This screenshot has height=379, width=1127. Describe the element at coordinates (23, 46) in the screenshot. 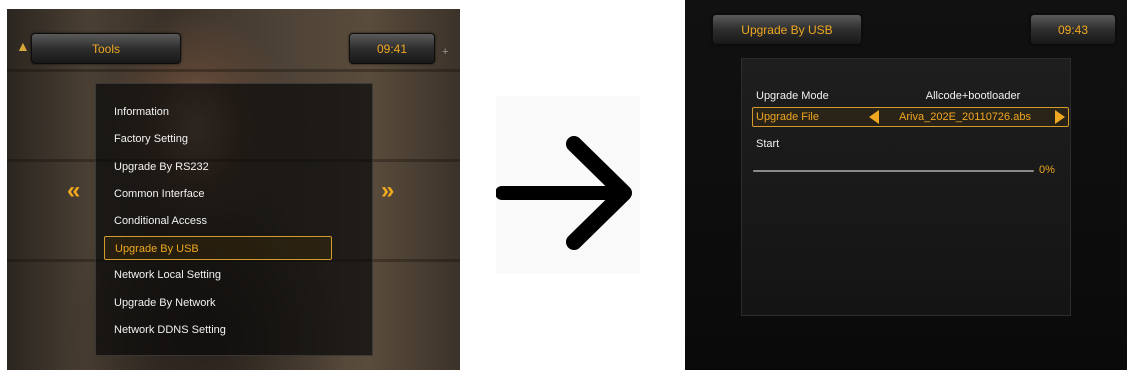

I see `ariva-logo-icon: ▲` at that location.